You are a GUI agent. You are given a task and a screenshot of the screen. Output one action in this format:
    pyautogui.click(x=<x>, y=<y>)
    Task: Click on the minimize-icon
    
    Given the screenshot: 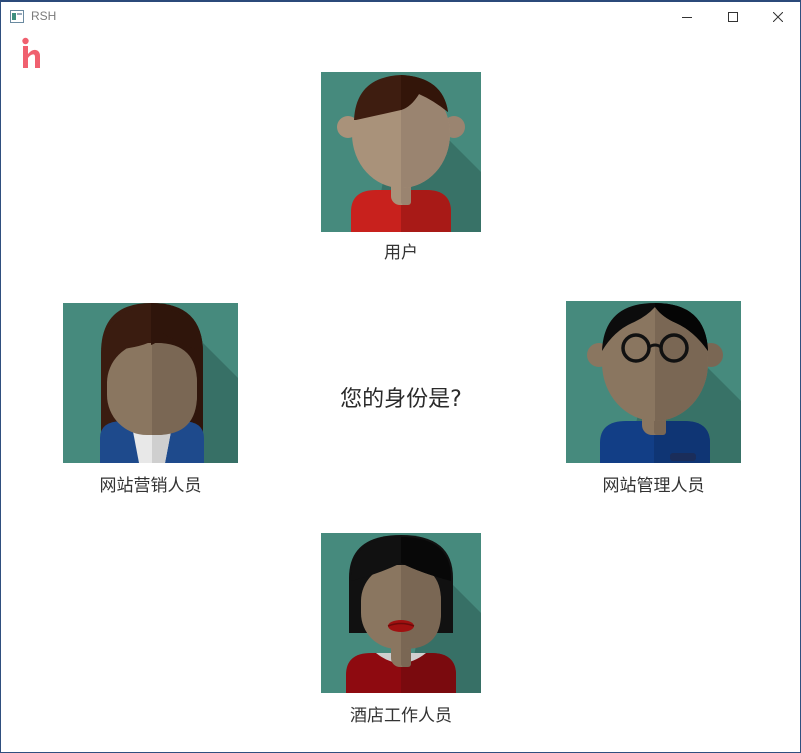 What is the action you would take?
    pyautogui.click(x=687, y=17)
    